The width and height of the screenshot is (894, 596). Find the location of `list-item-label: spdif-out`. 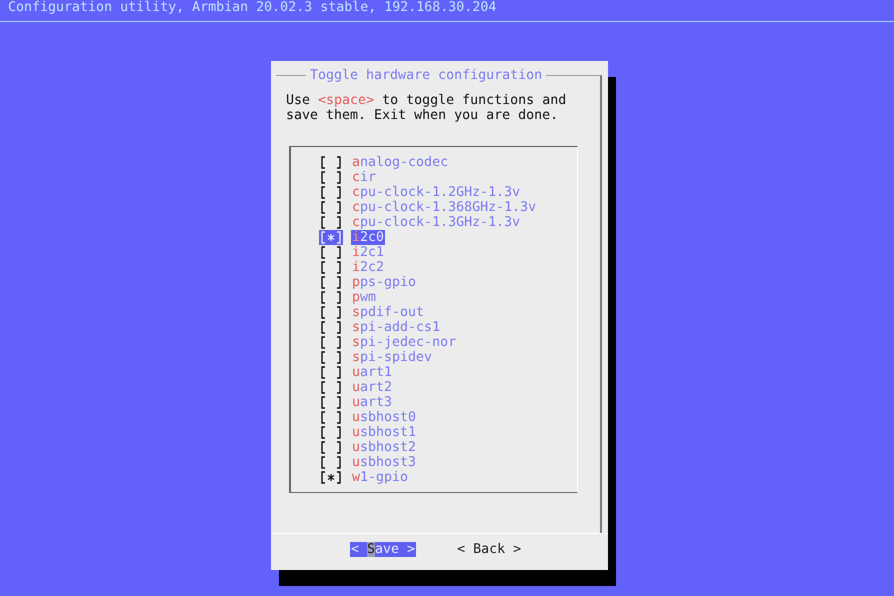

list-item-label: spdif-out is located at coordinates (388, 312).